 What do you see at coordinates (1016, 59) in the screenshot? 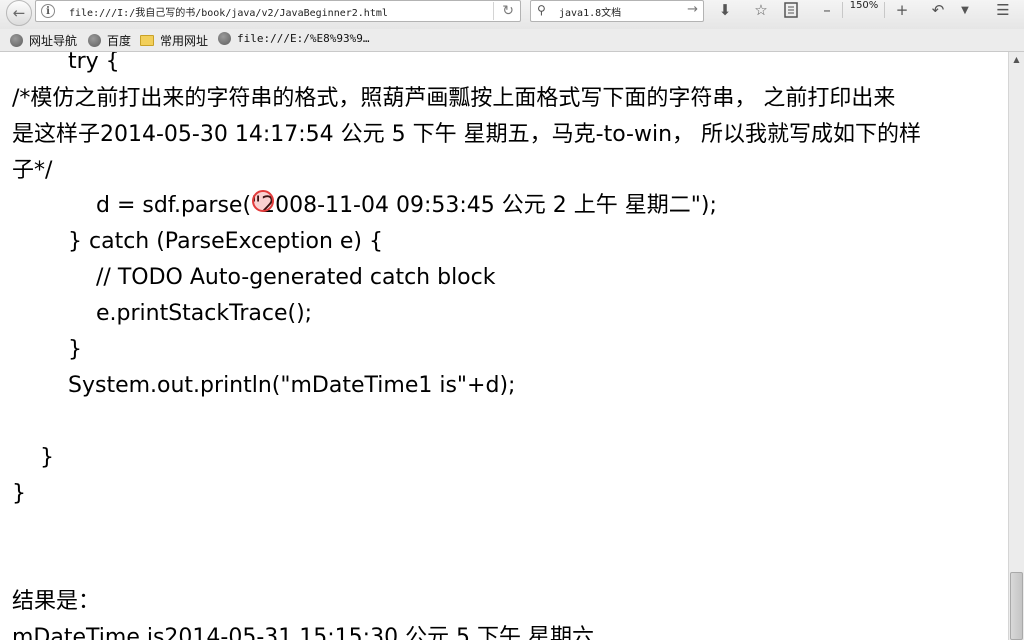
I see `scroll-up-icon: ▲` at bounding box center [1016, 59].